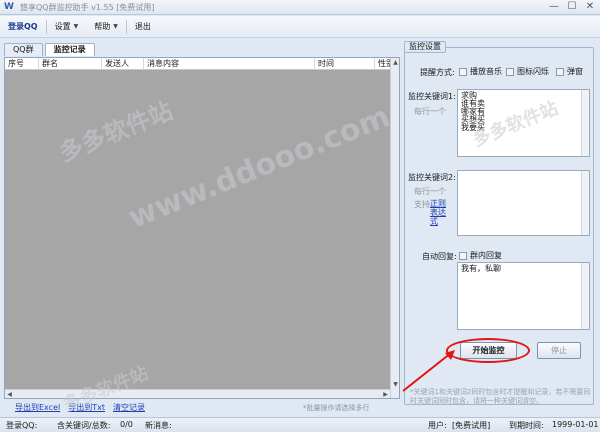  I want to click on auto-reply-textarea: 我有，私聊, so click(523, 296).